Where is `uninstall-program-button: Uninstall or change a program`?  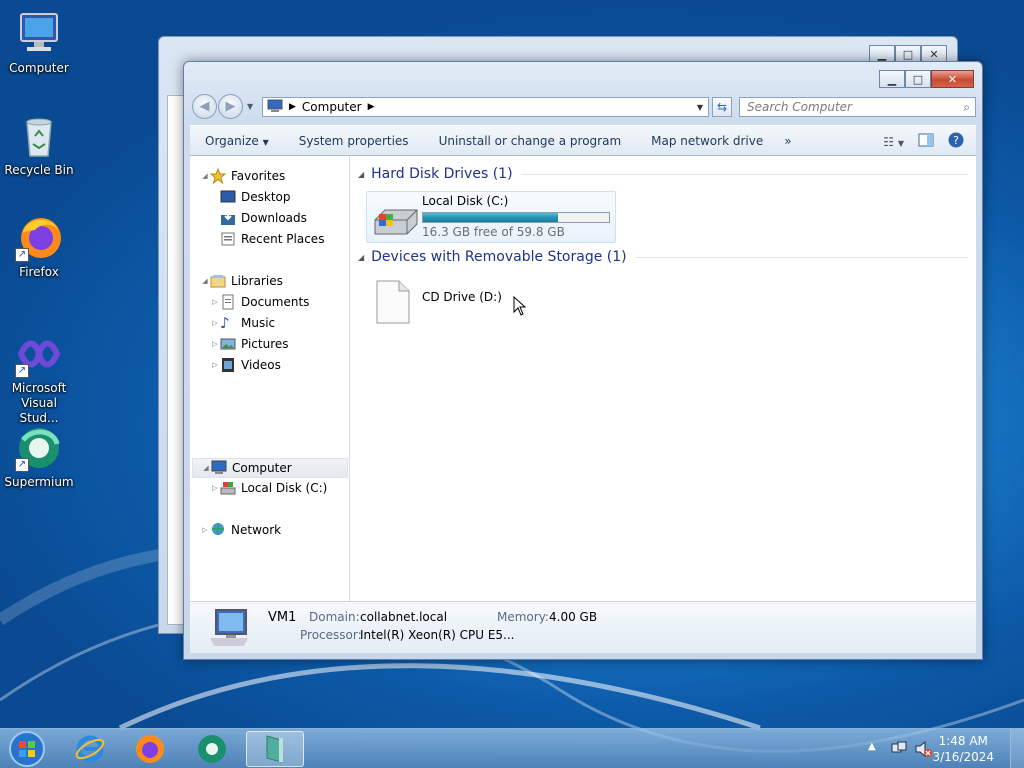
uninstall-program-button: Uninstall or change a program is located at coordinates (530, 141).